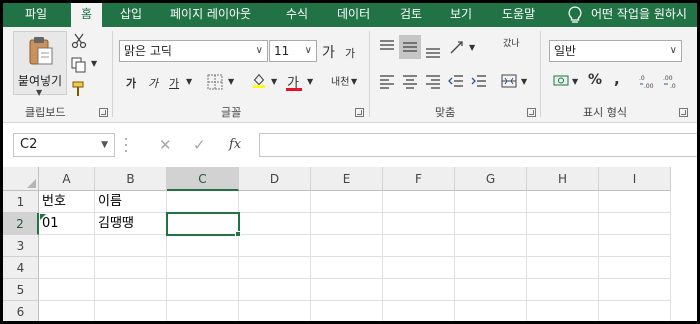 The image size is (700, 324). Describe the element at coordinates (354, 81) in the screenshot. I see `phonetic-dropdown-arrow: ▼` at that location.